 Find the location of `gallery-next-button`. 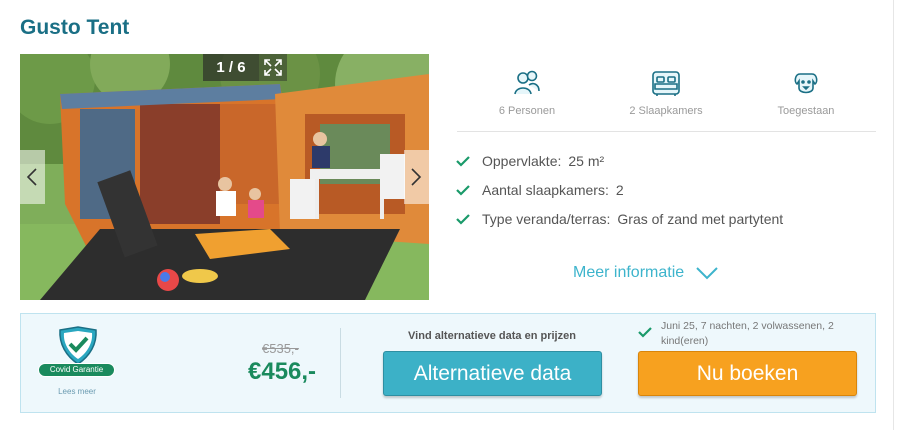

gallery-next-button is located at coordinates (416, 177).